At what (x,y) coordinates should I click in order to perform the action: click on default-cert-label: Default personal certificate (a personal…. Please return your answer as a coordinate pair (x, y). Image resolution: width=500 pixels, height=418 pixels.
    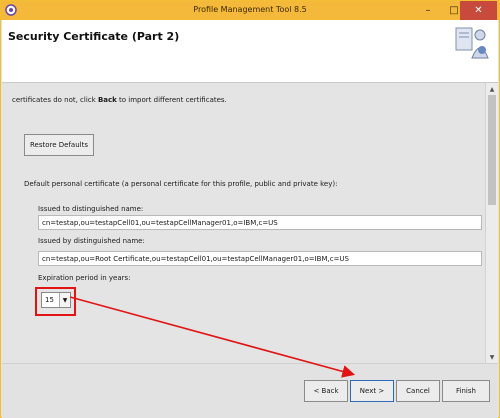
    Looking at the image, I should click on (181, 184).